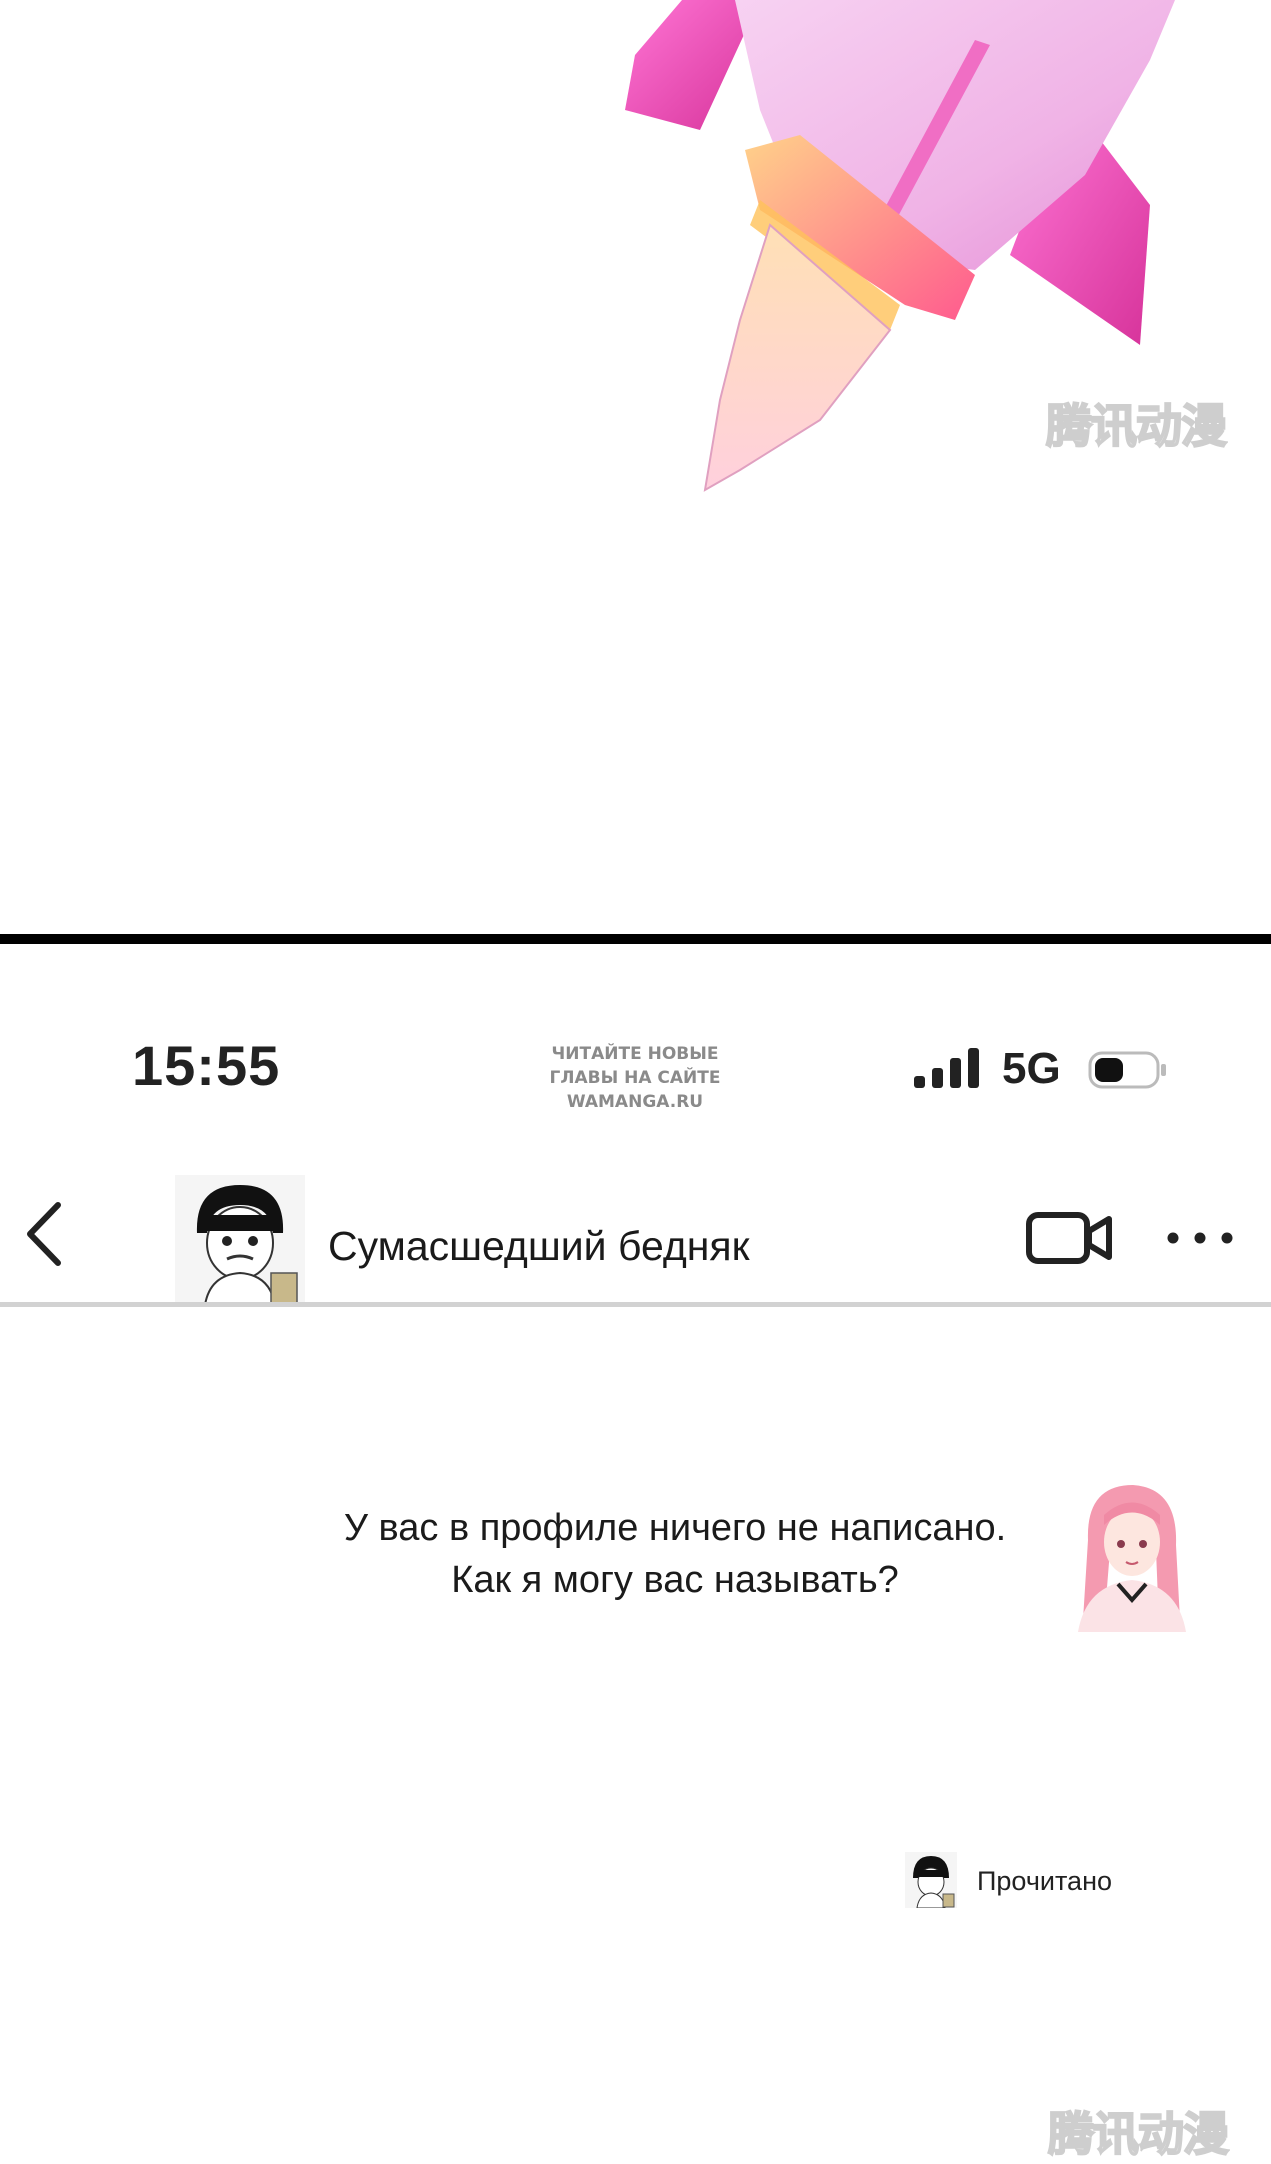 Image resolution: width=1271 pixels, height=2164 pixels. I want to click on network-type: 5G, so click(1031, 1068).